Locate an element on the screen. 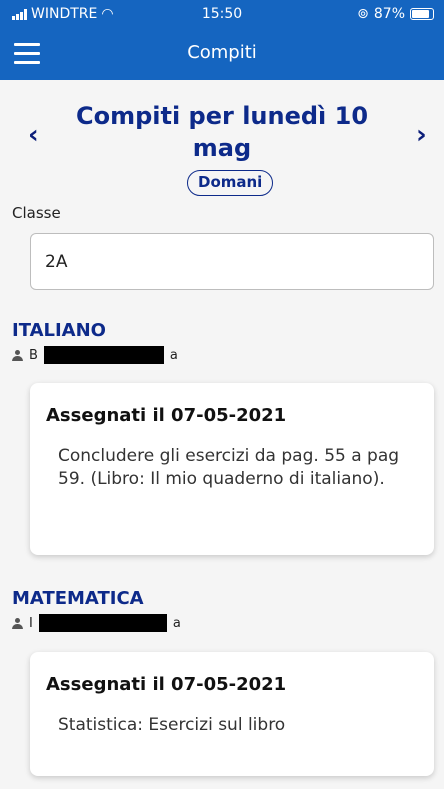 This screenshot has height=789, width=444. teacher-initial: I is located at coordinates (31, 623).